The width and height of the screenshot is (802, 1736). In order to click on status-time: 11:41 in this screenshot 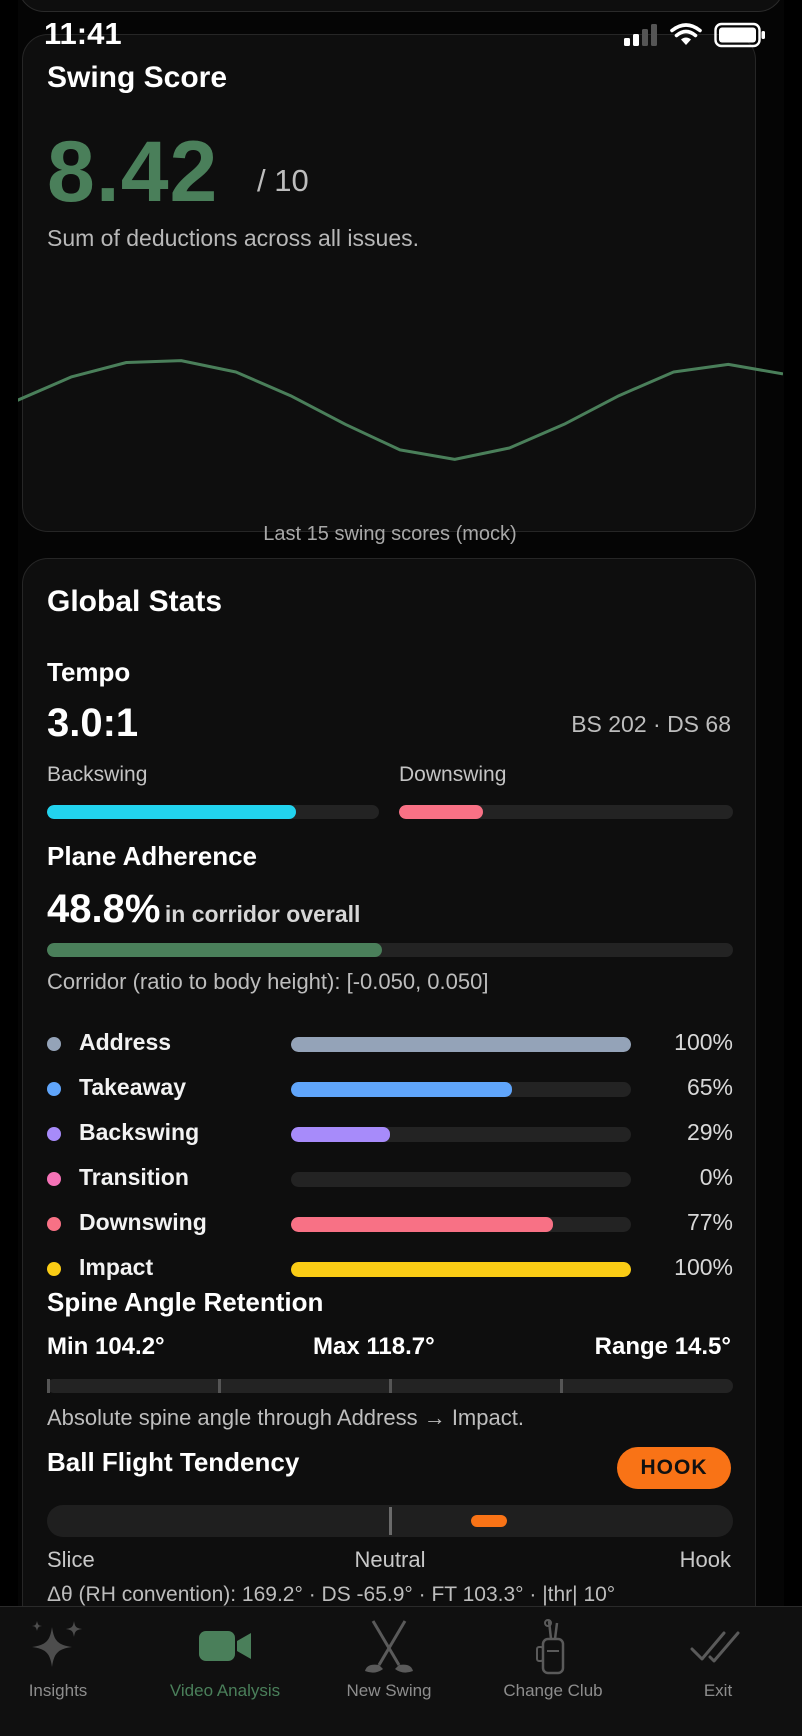, I will do `click(83, 33)`.